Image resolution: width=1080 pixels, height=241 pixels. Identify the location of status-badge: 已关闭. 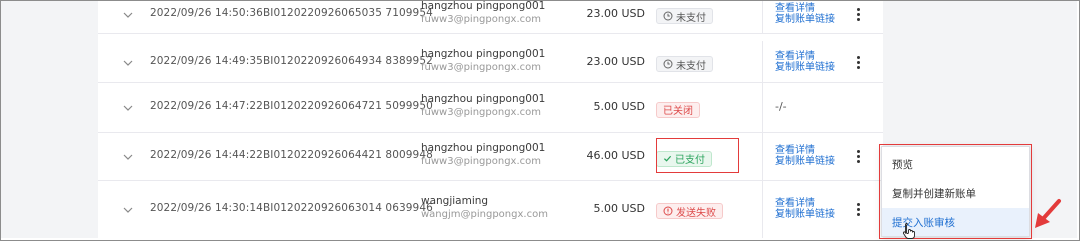
(678, 109).